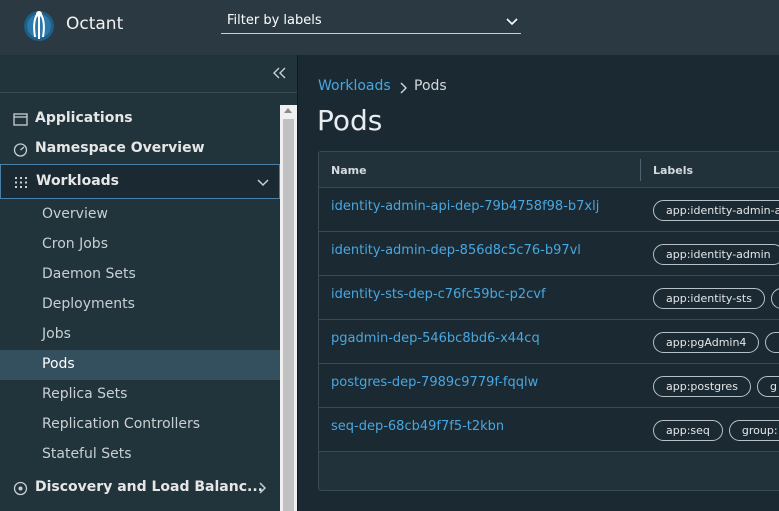 The height and width of the screenshot is (511, 779). I want to click on page-title: Pods, so click(350, 120).